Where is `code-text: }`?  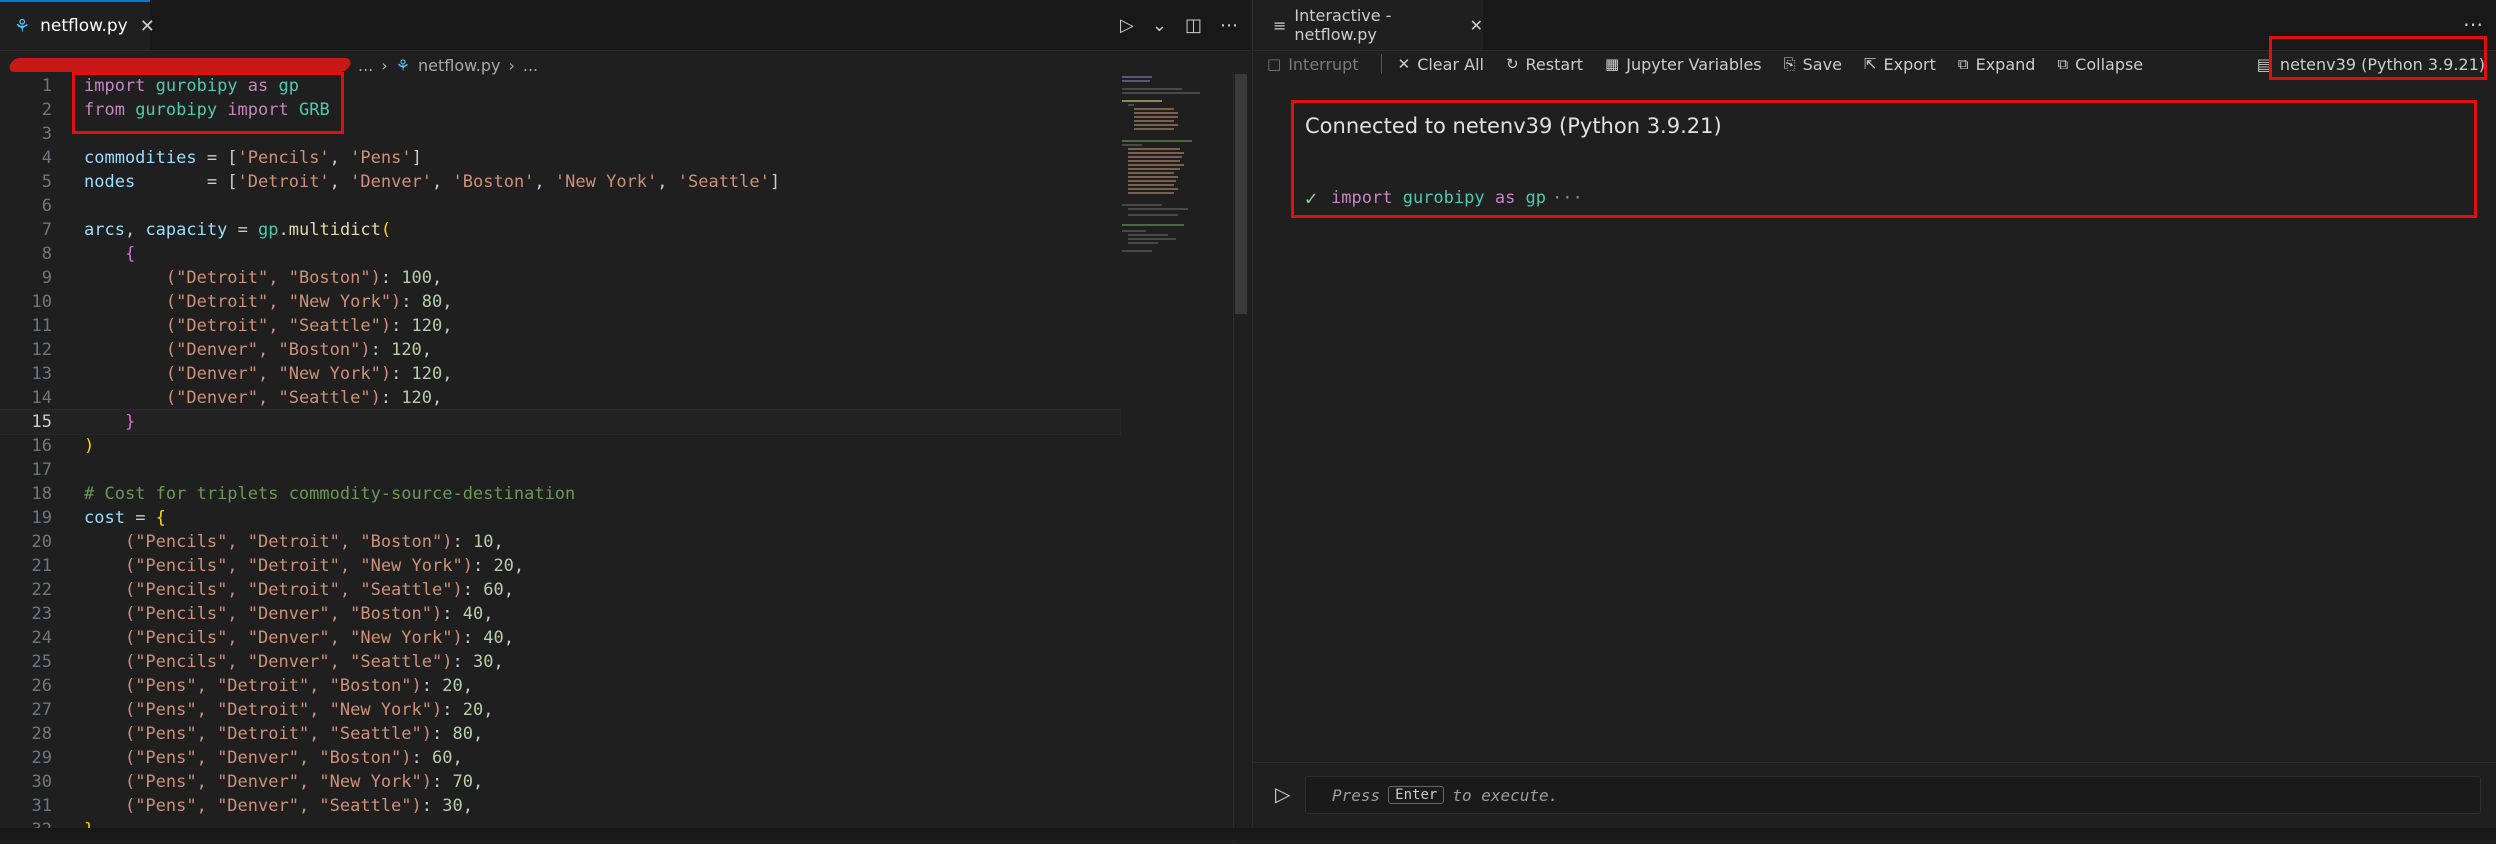
code-text: } is located at coordinates (130, 422).